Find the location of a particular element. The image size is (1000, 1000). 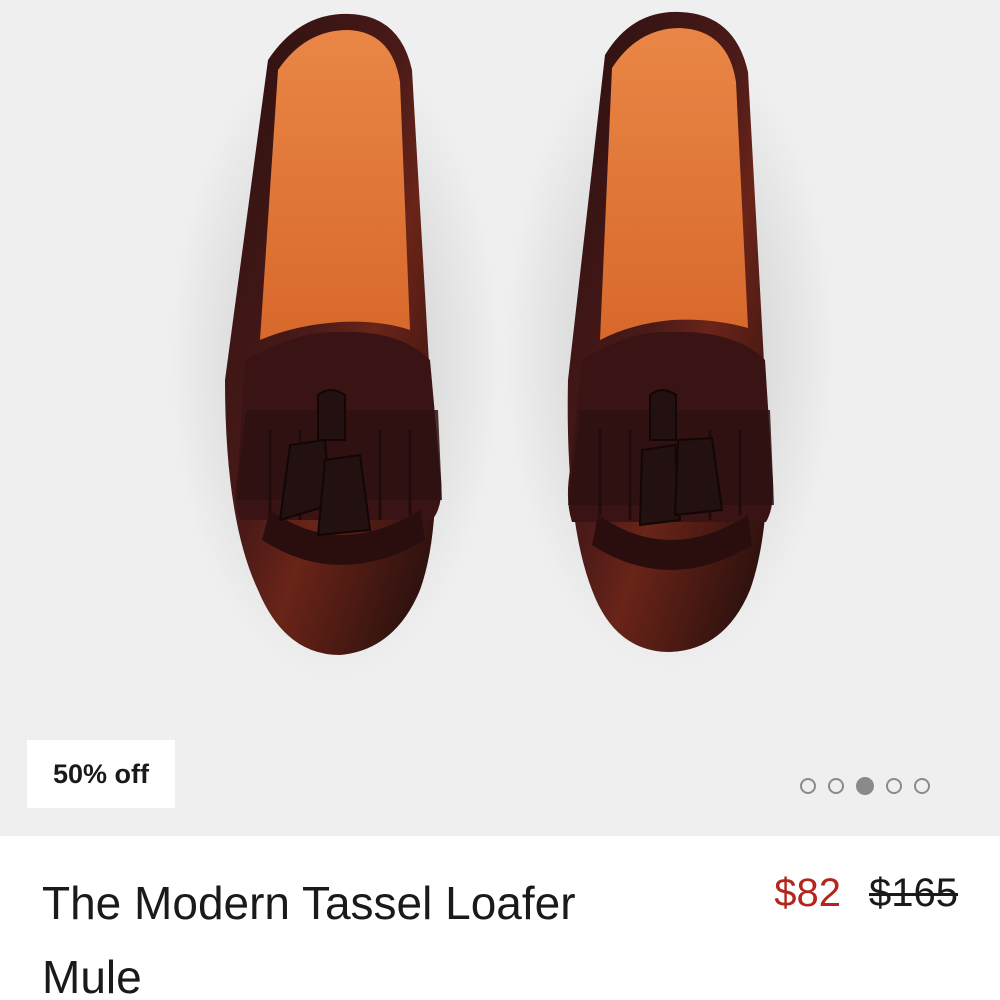

carousel-dot-3-active is located at coordinates (865, 786).